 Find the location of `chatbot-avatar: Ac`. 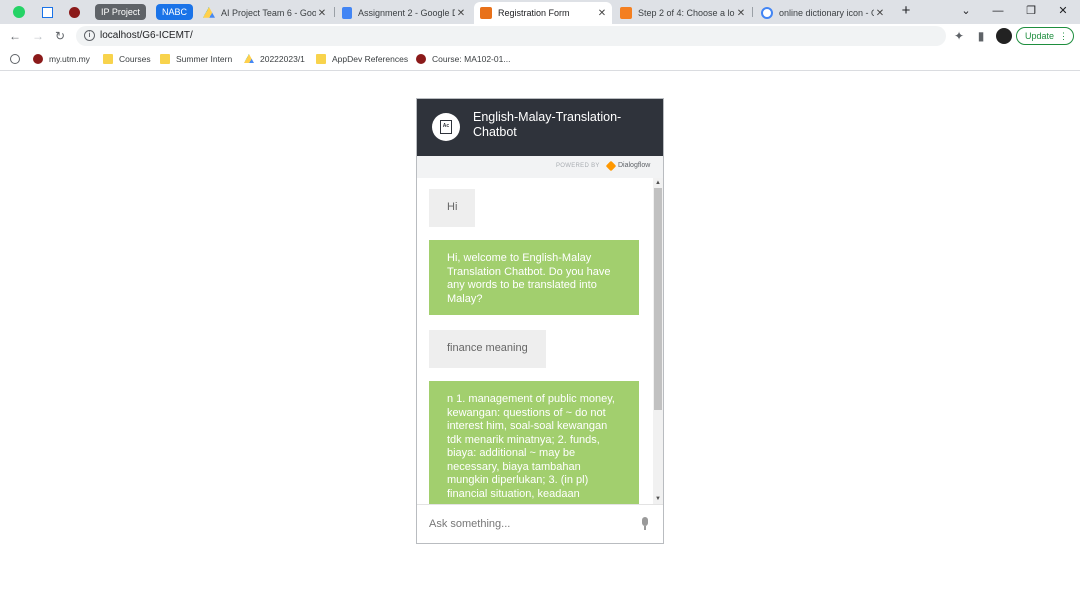

chatbot-avatar: Ac is located at coordinates (446, 127).